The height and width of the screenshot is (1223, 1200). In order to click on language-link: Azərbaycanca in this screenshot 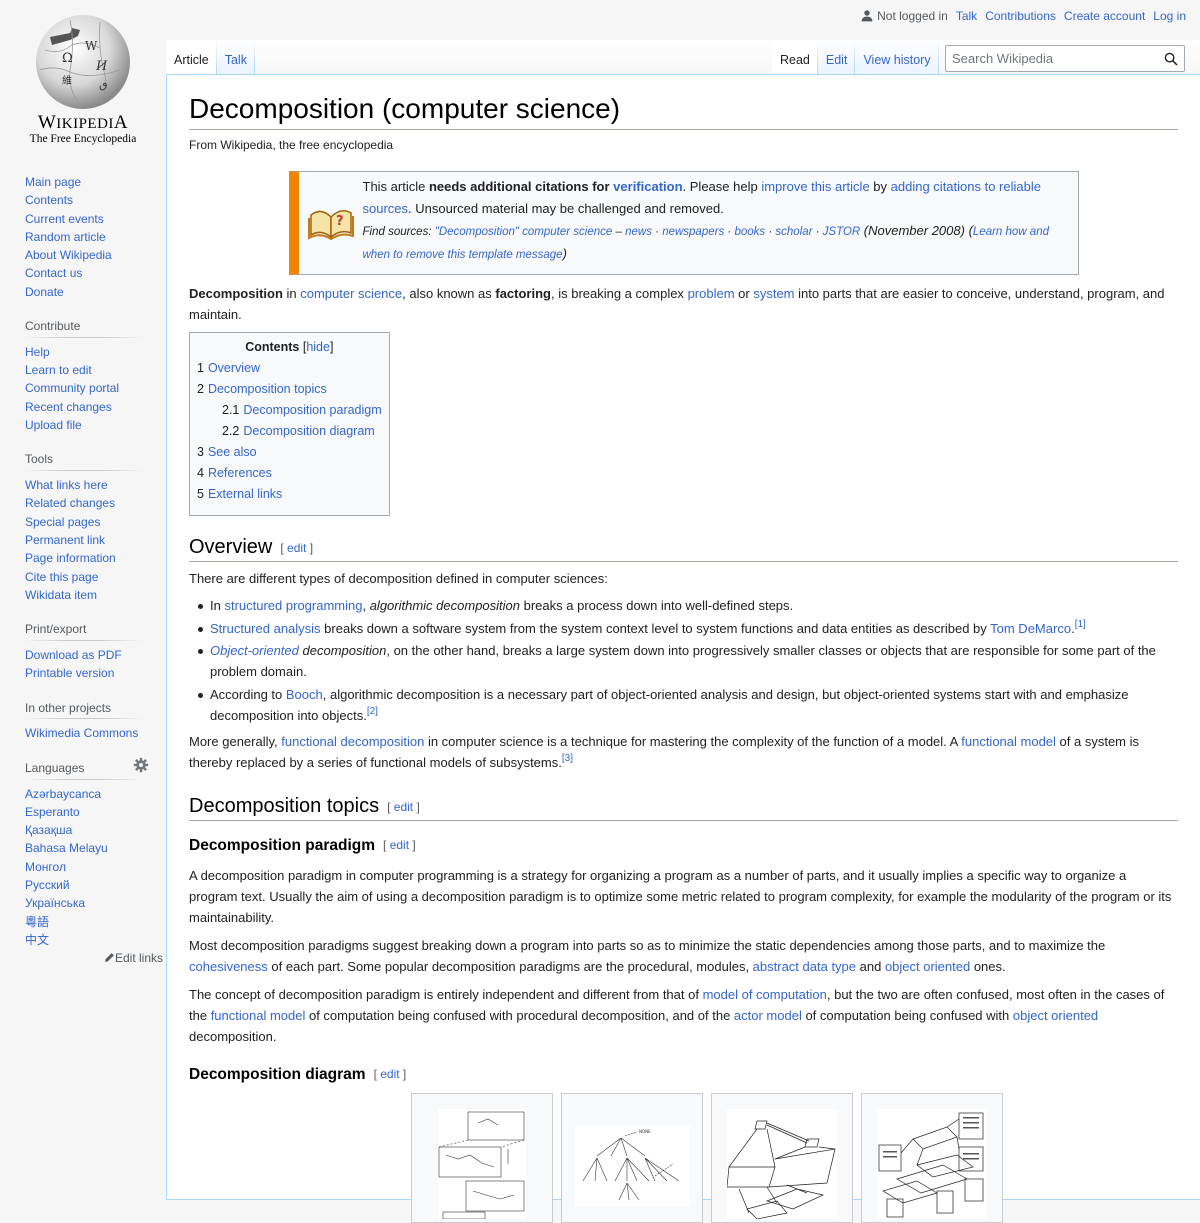, I will do `click(63, 794)`.